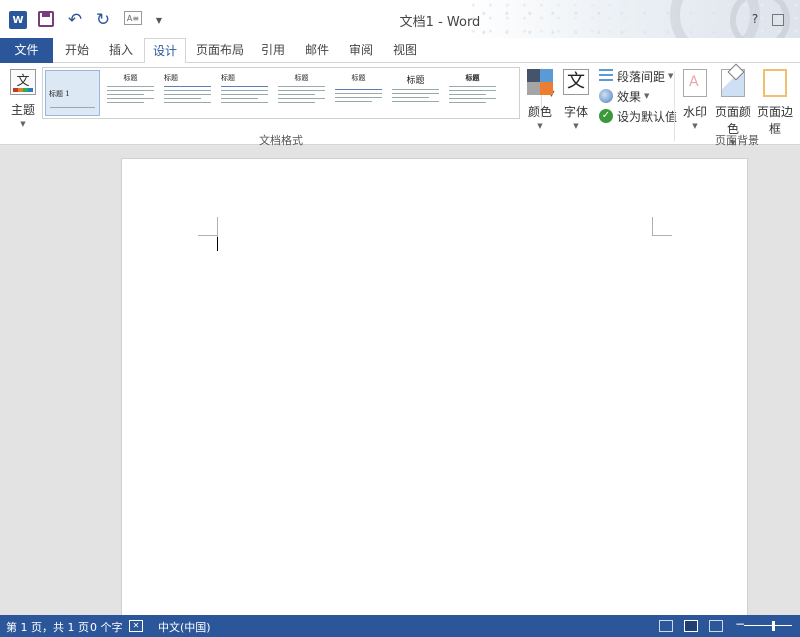  Describe the element at coordinates (576, 99) in the screenshot. I see `fonts-button: 文 字体 ▼` at that location.